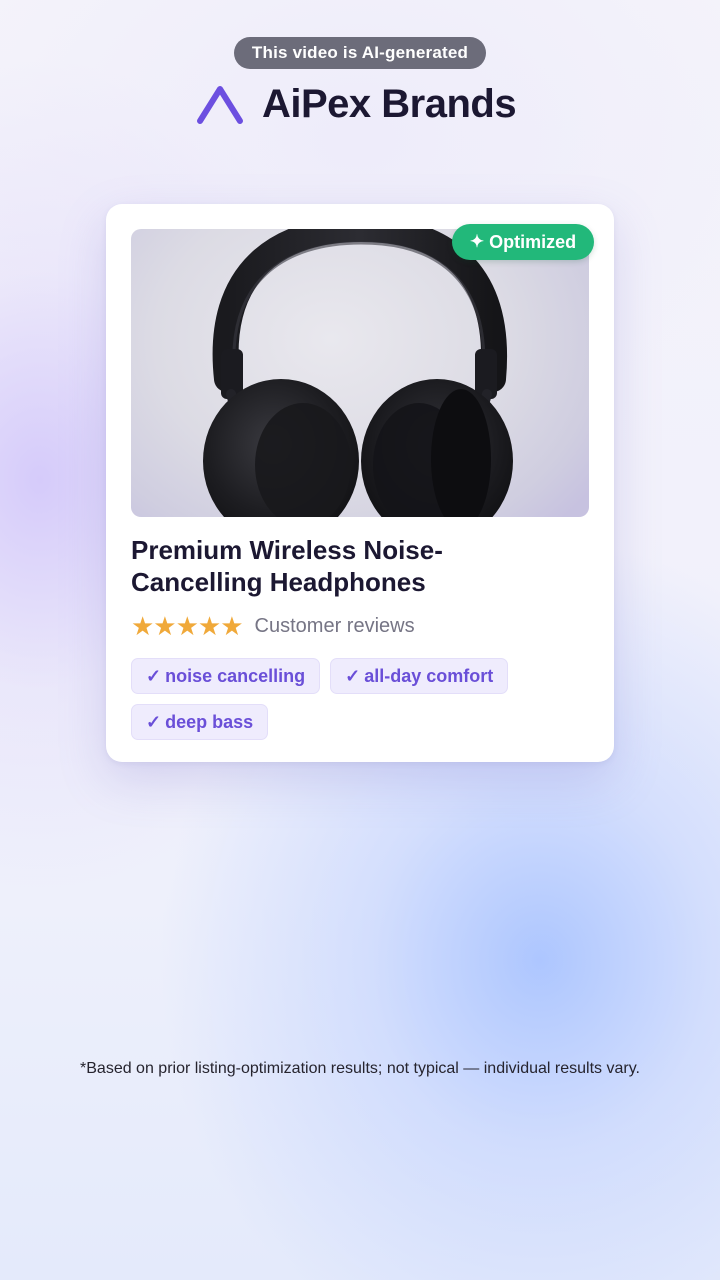 This screenshot has height=1280, width=720. What do you see at coordinates (360, 53) in the screenshot?
I see `ai-generated-label: This video is AI-generated` at bounding box center [360, 53].